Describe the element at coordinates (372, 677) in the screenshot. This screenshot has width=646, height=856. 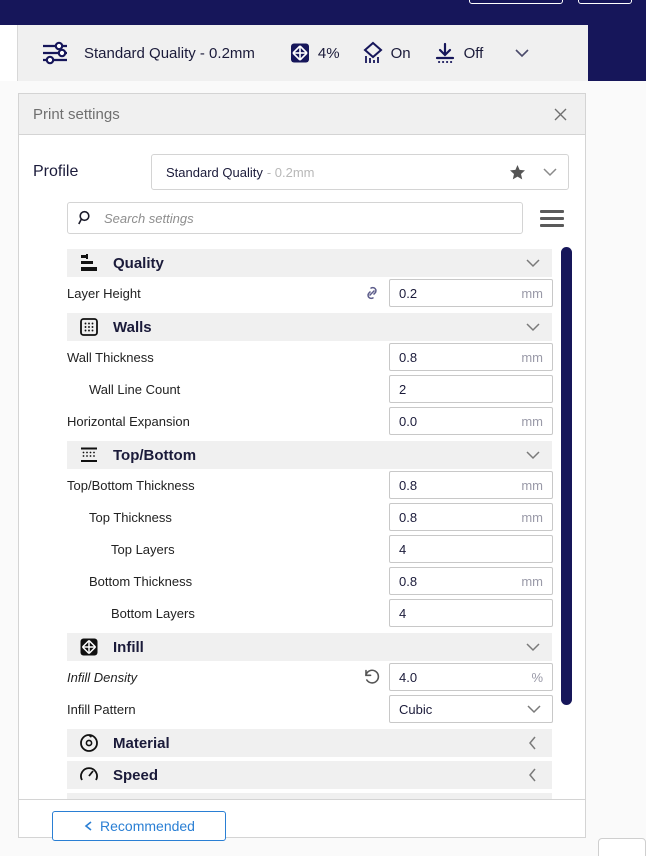
I see `revert-icon` at that location.